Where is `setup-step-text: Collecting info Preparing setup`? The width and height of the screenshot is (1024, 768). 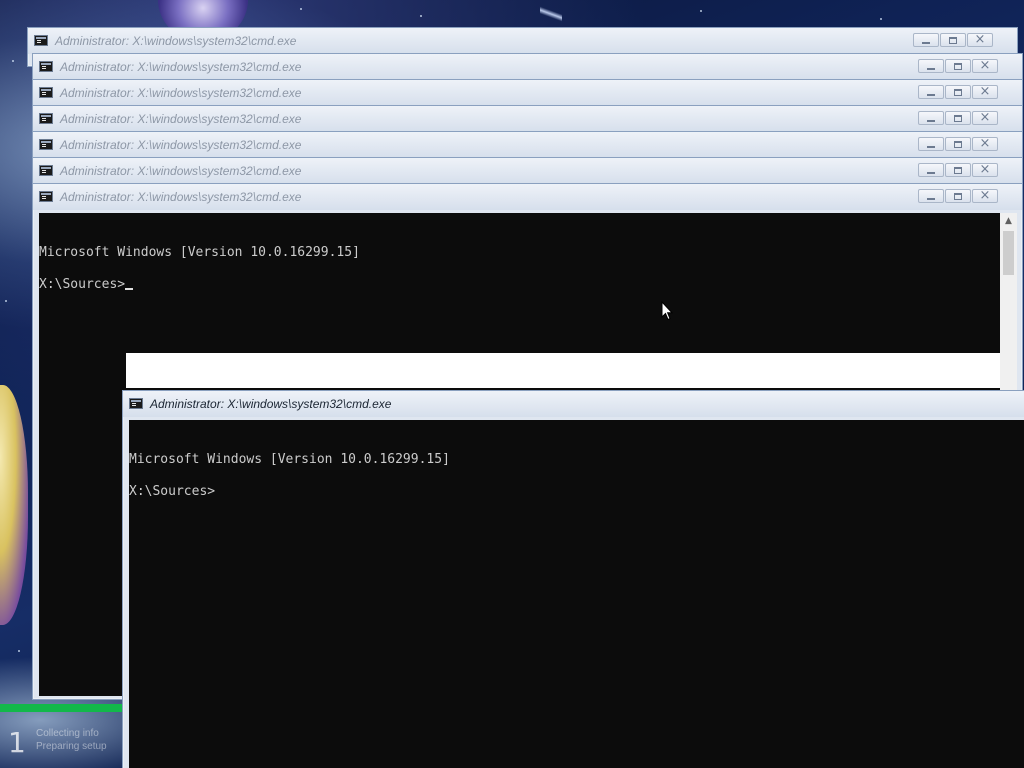 setup-step-text: Collecting info Preparing setup is located at coordinates (71, 740).